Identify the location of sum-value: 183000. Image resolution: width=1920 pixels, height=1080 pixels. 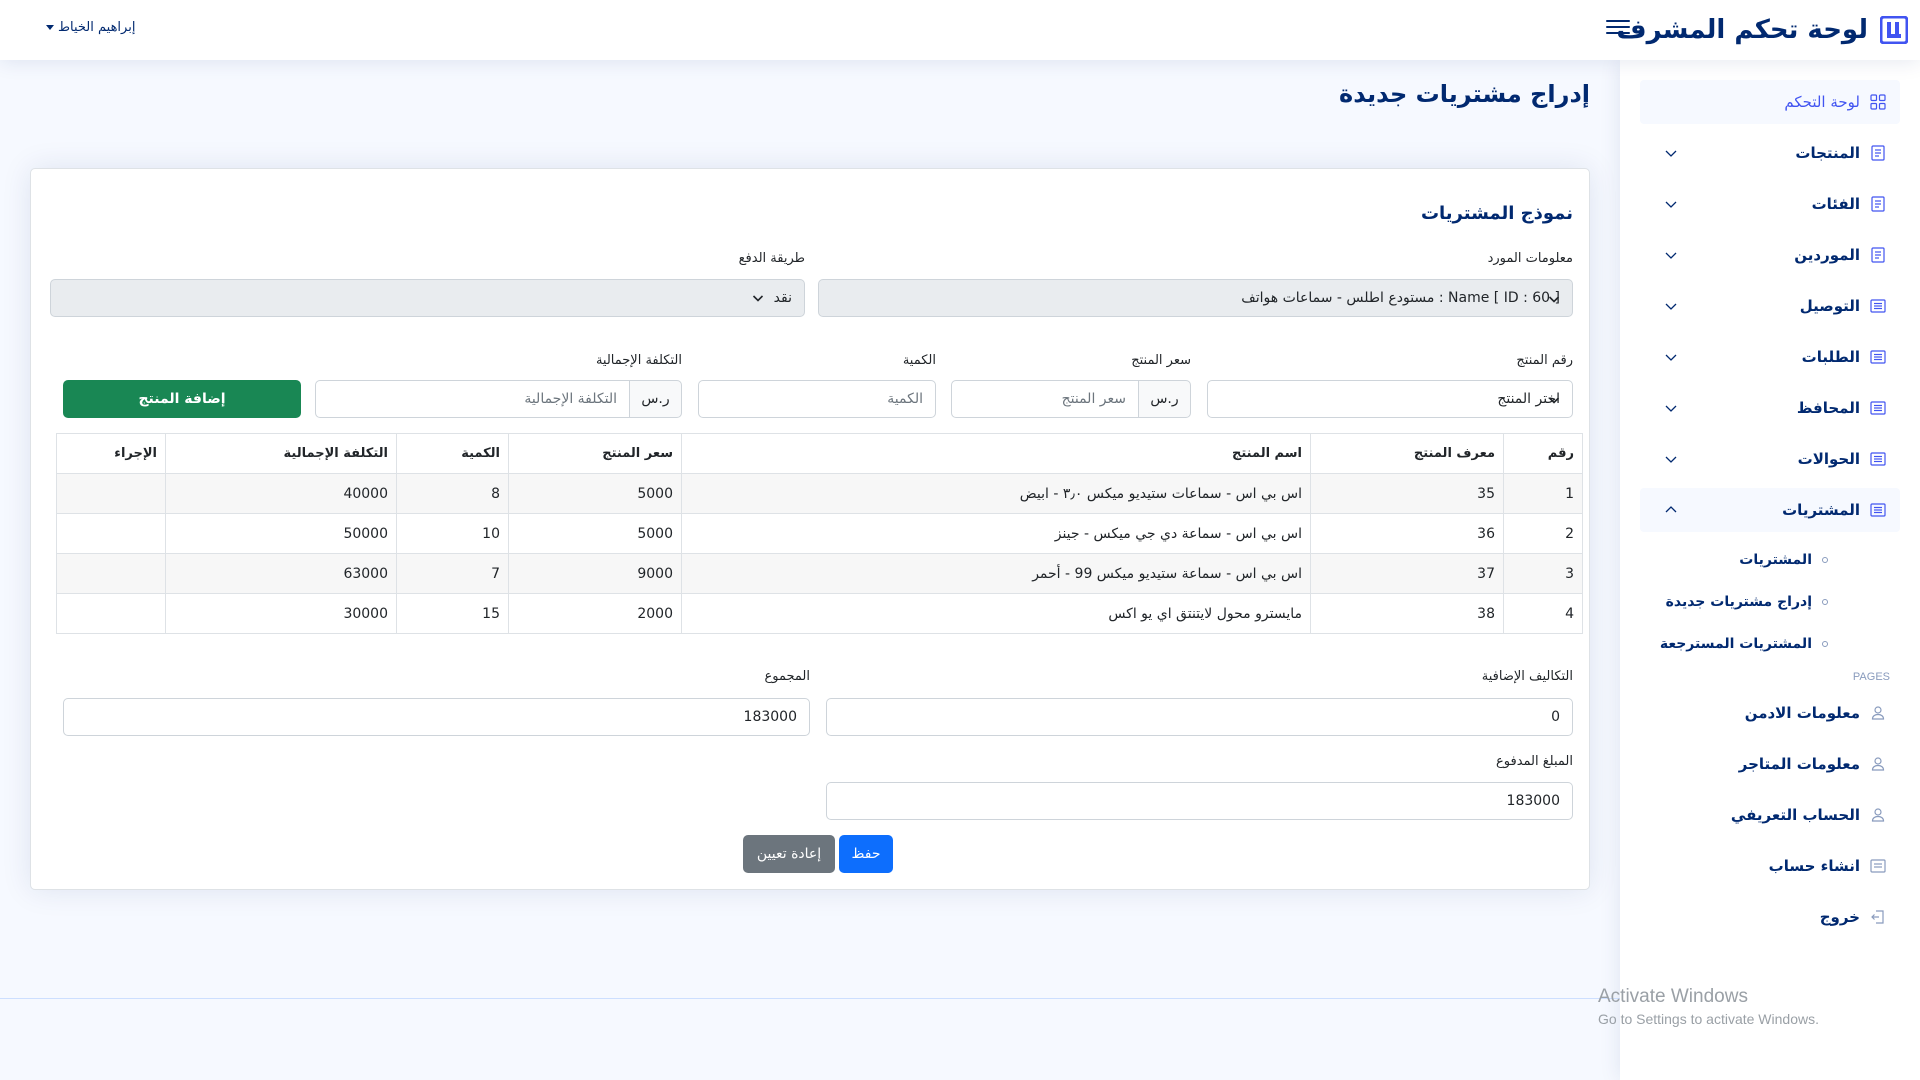
(770, 717).